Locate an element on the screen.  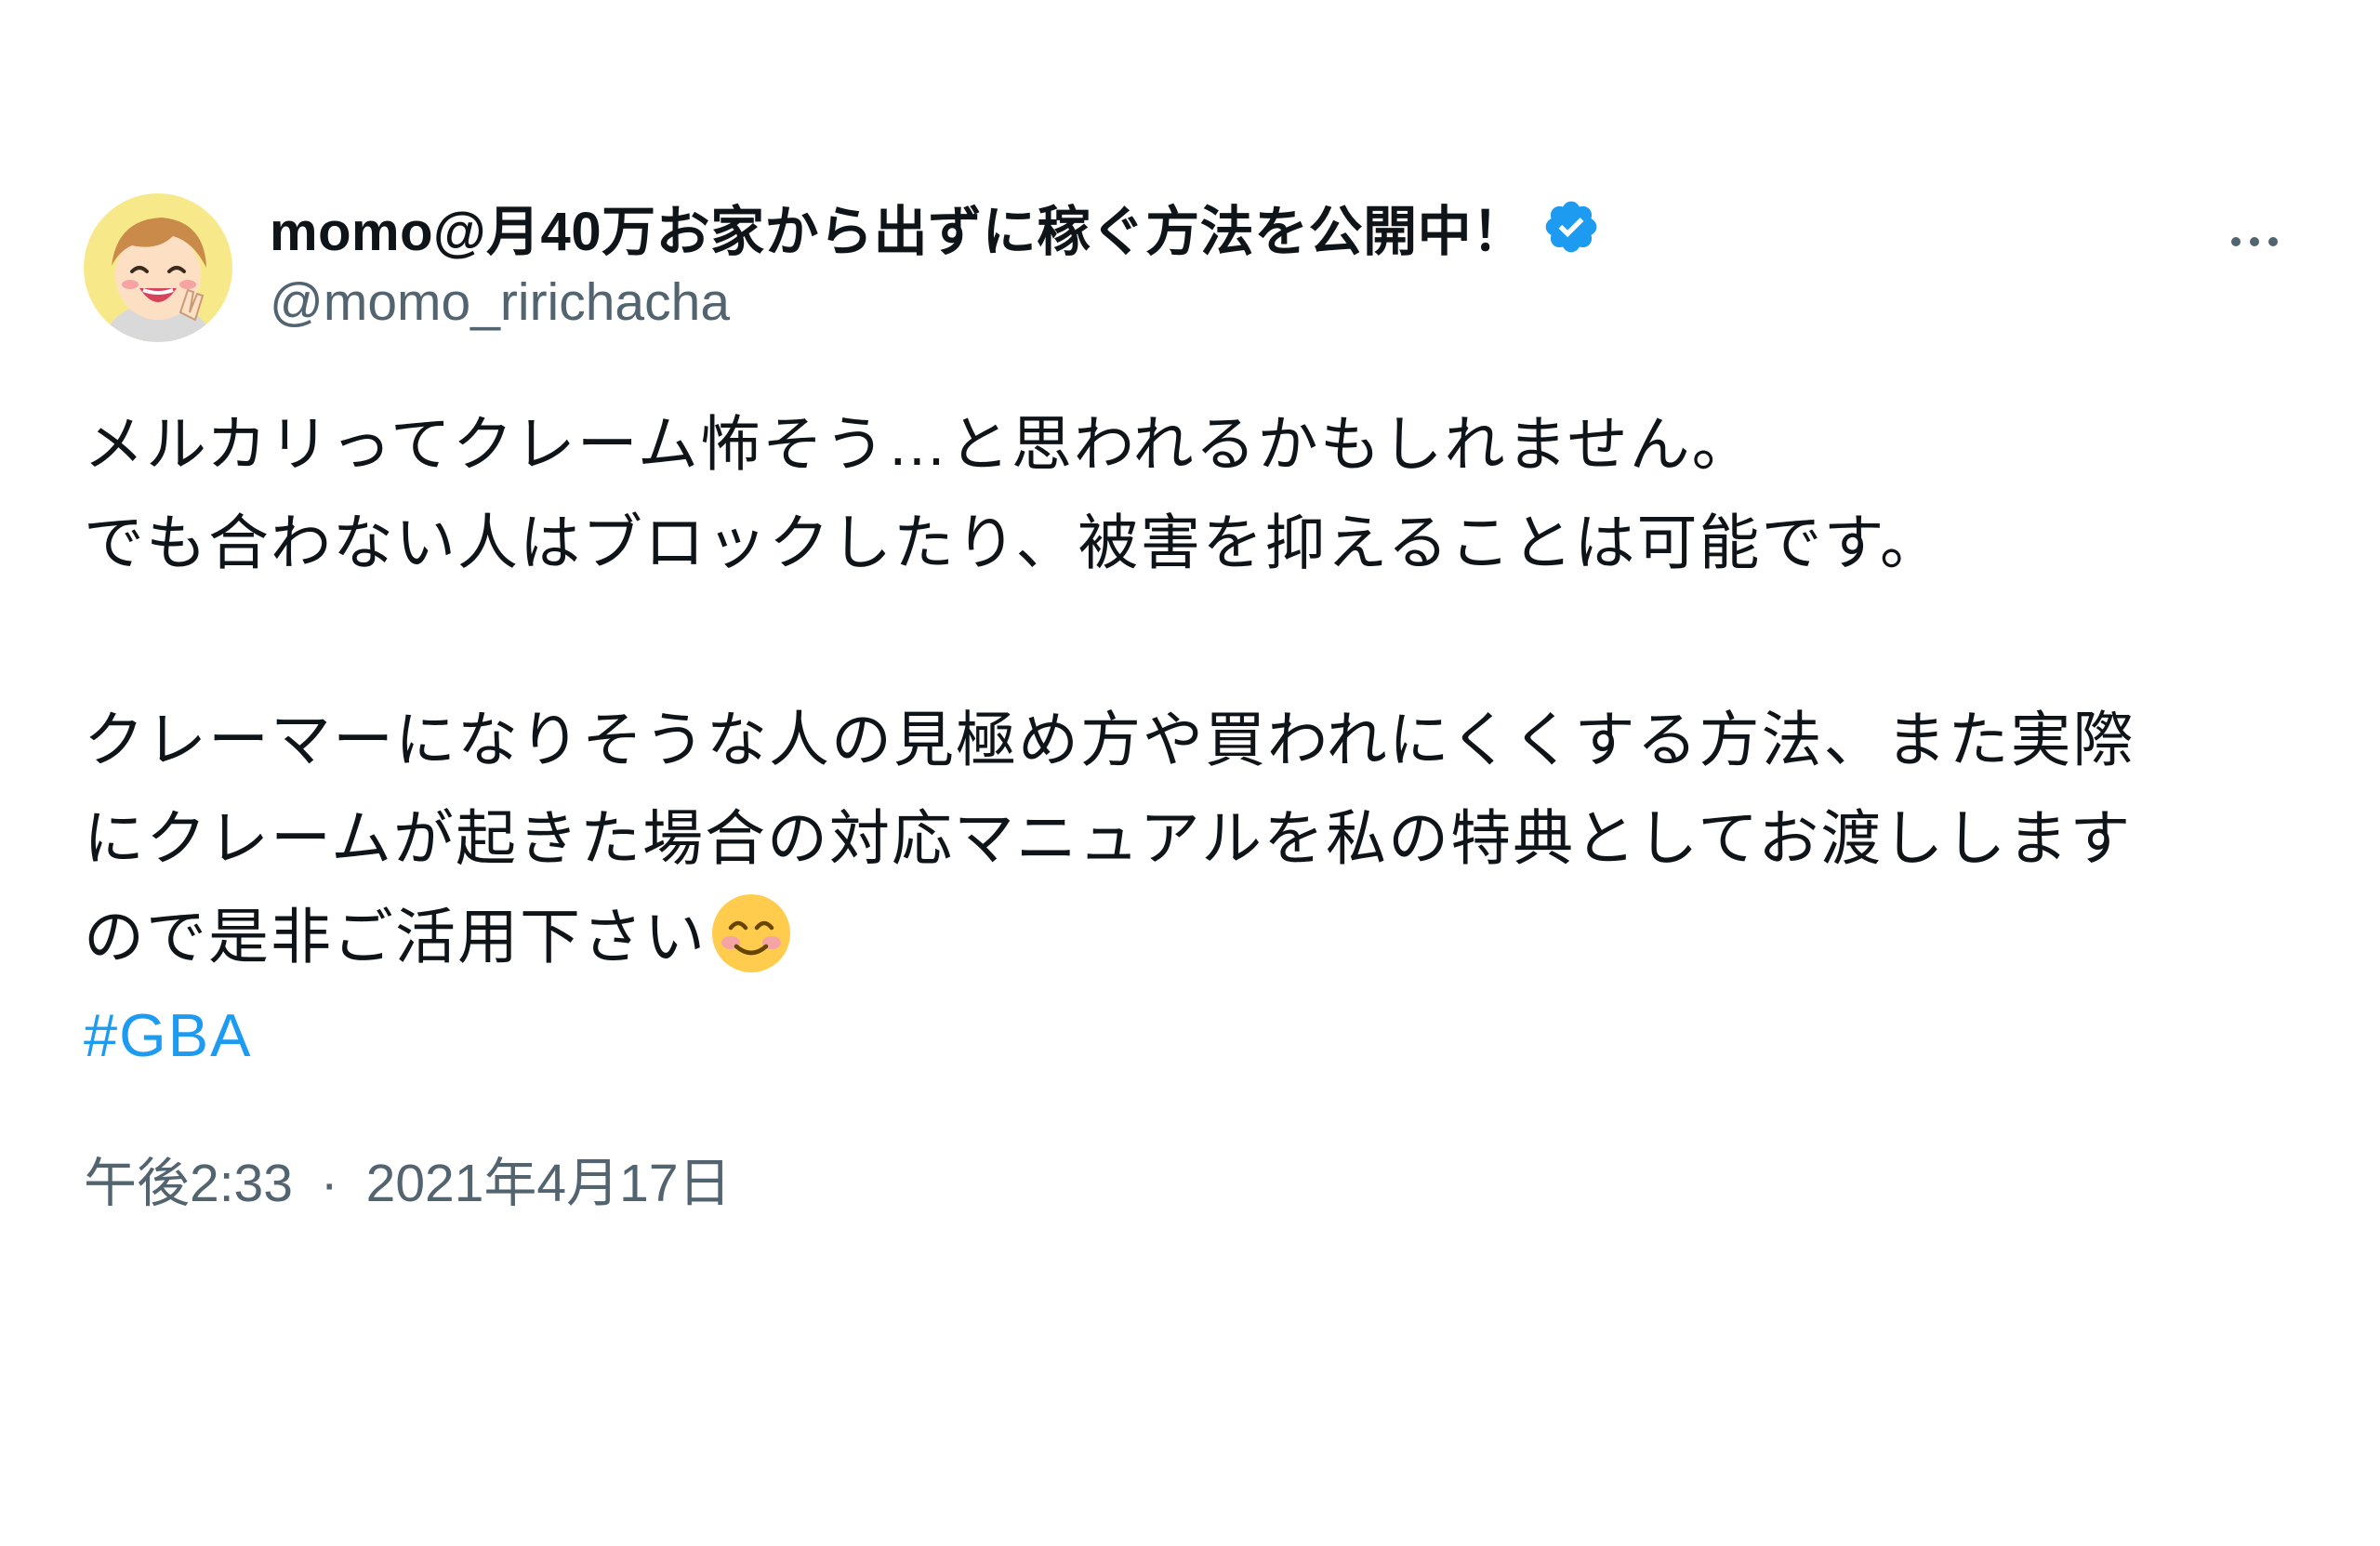
avatar is located at coordinates (158, 267).